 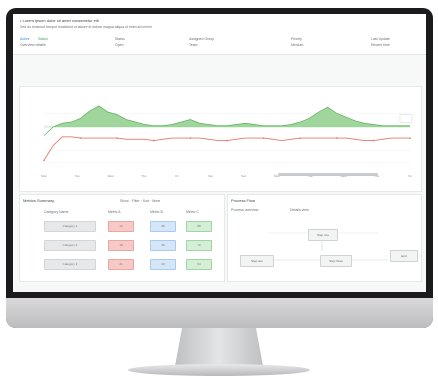 I want to click on col-header: Metric C, so click(x=193, y=212).